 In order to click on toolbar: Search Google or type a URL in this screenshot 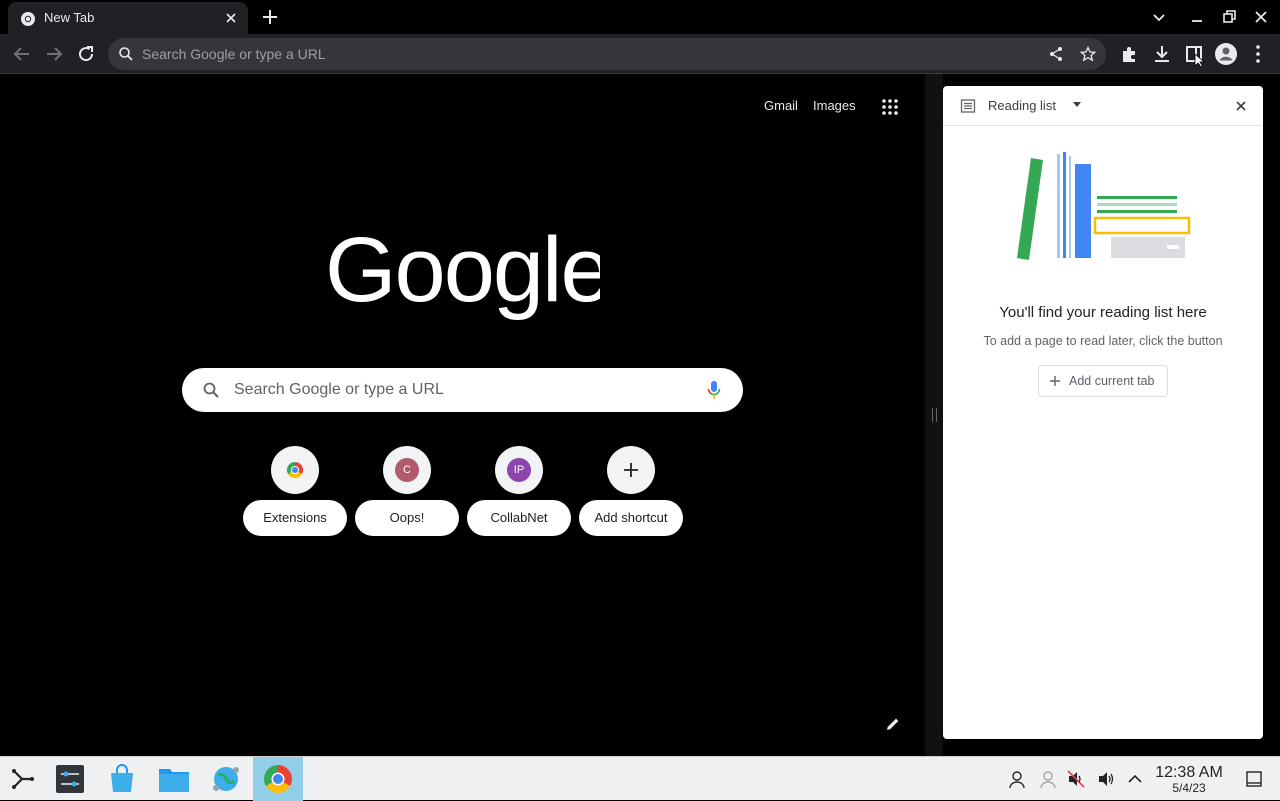, I will do `click(640, 54)`.